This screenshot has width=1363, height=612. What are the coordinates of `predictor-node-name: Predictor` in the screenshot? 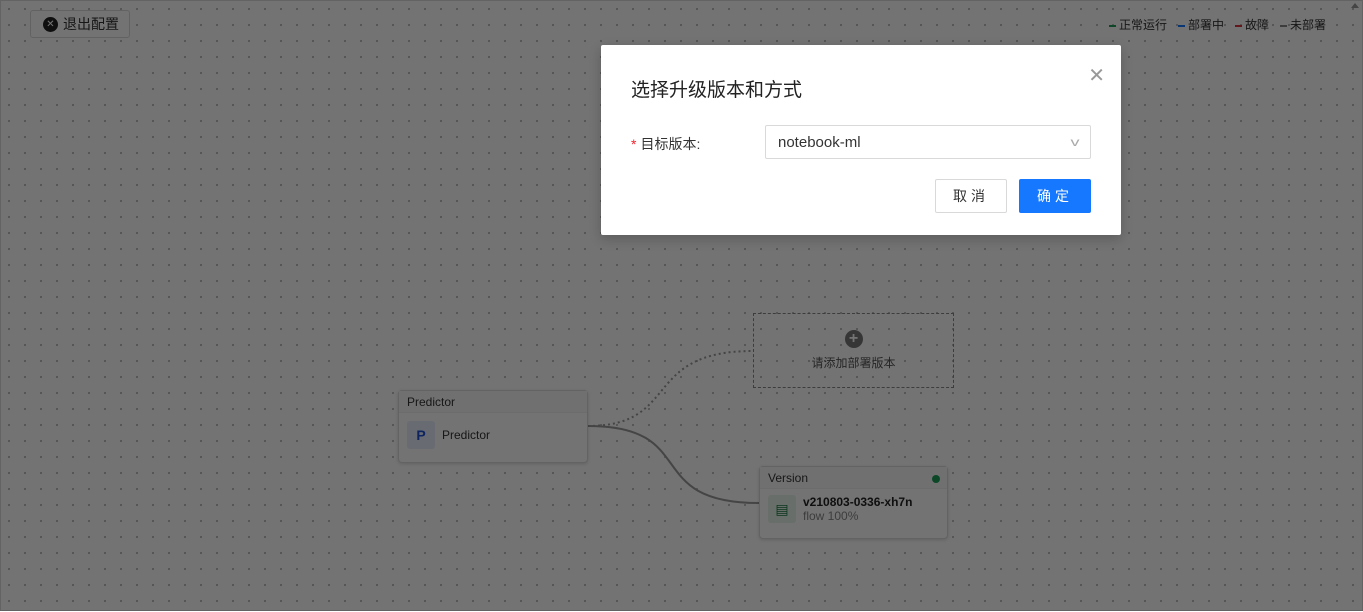 It's located at (466, 435).